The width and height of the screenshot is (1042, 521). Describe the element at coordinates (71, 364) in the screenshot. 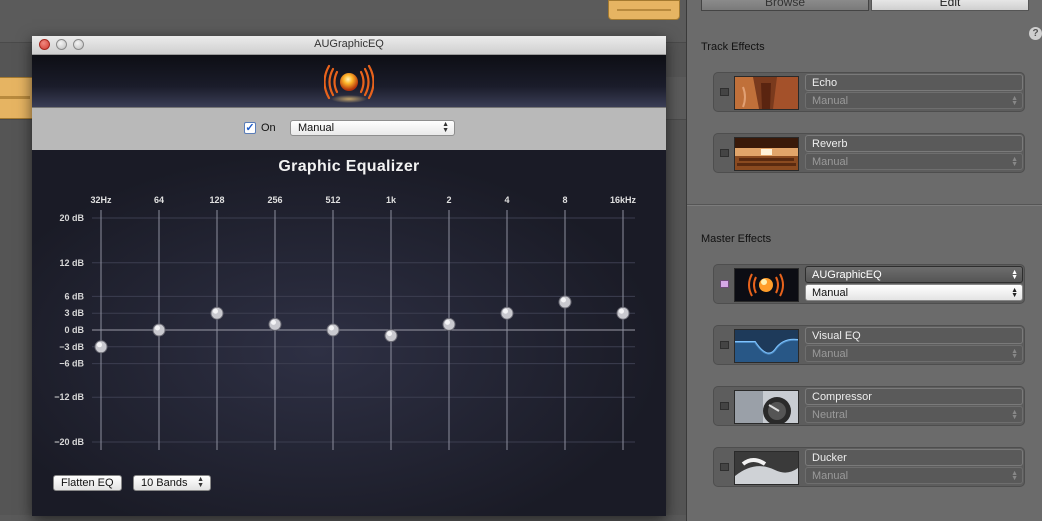

I see `db-label: −6 dB` at that location.